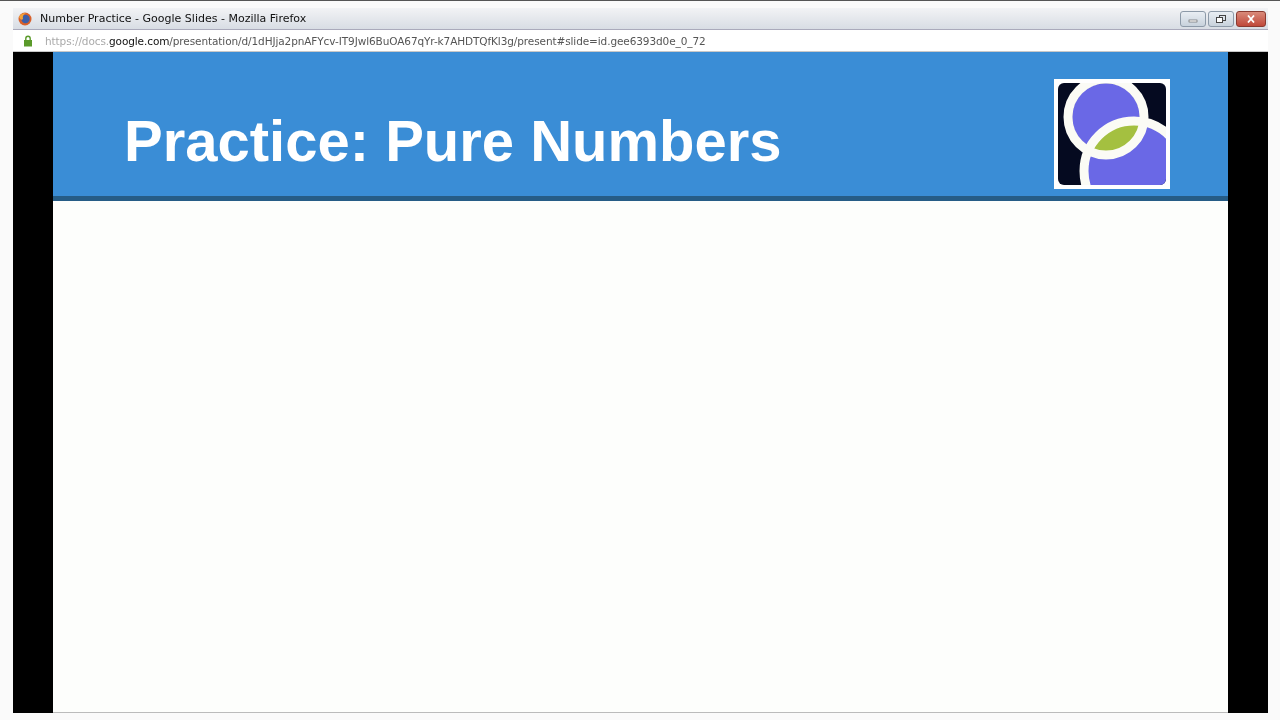  I want to click on restore-icon, so click(1221, 18).